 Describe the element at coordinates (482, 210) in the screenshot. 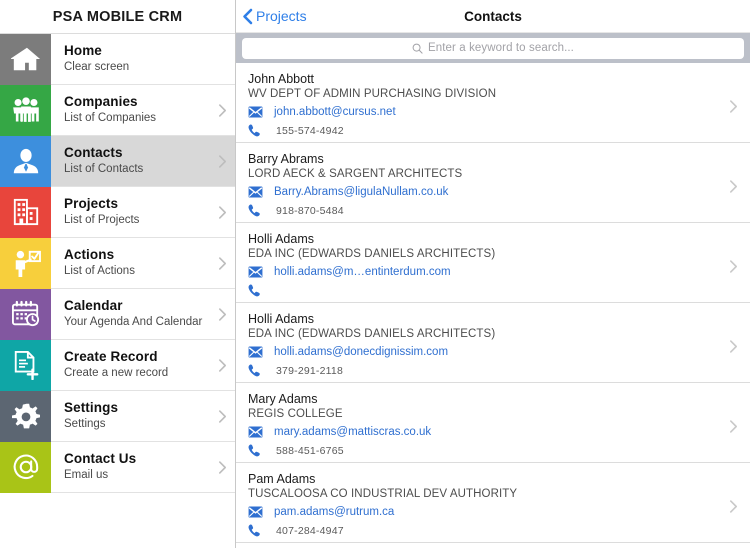

I see `contact-phone-line: 918-870-5484` at that location.